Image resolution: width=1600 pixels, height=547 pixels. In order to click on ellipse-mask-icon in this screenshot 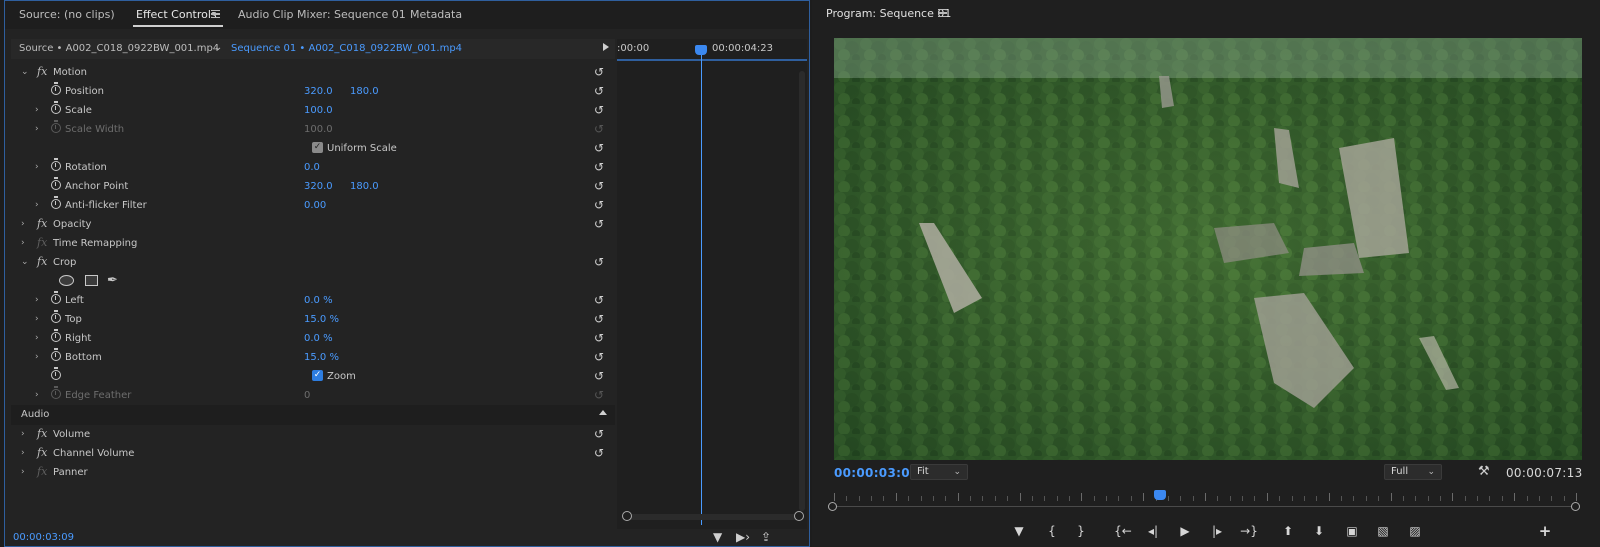, I will do `click(66, 280)`.